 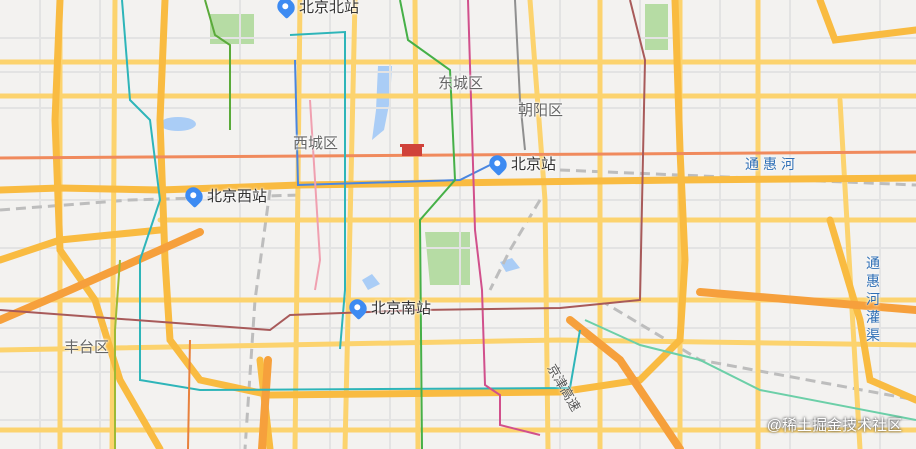 What do you see at coordinates (873, 299) in the screenshot?
I see `canal-label-tonghui: 通惠河灌渠` at bounding box center [873, 299].